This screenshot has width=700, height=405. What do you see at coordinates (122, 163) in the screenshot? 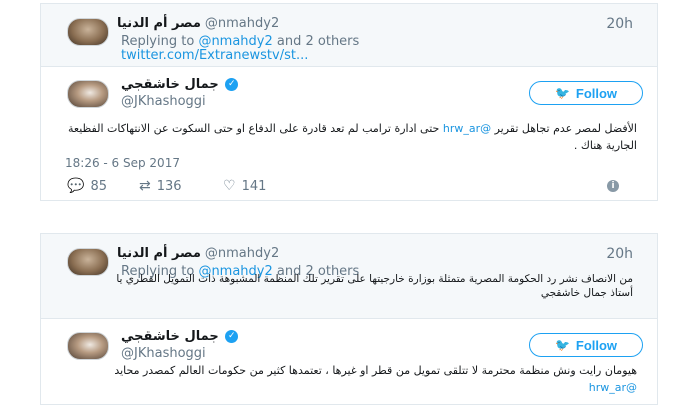
I see `tweet-date: 18:26 - 6 Sep 2017` at bounding box center [122, 163].